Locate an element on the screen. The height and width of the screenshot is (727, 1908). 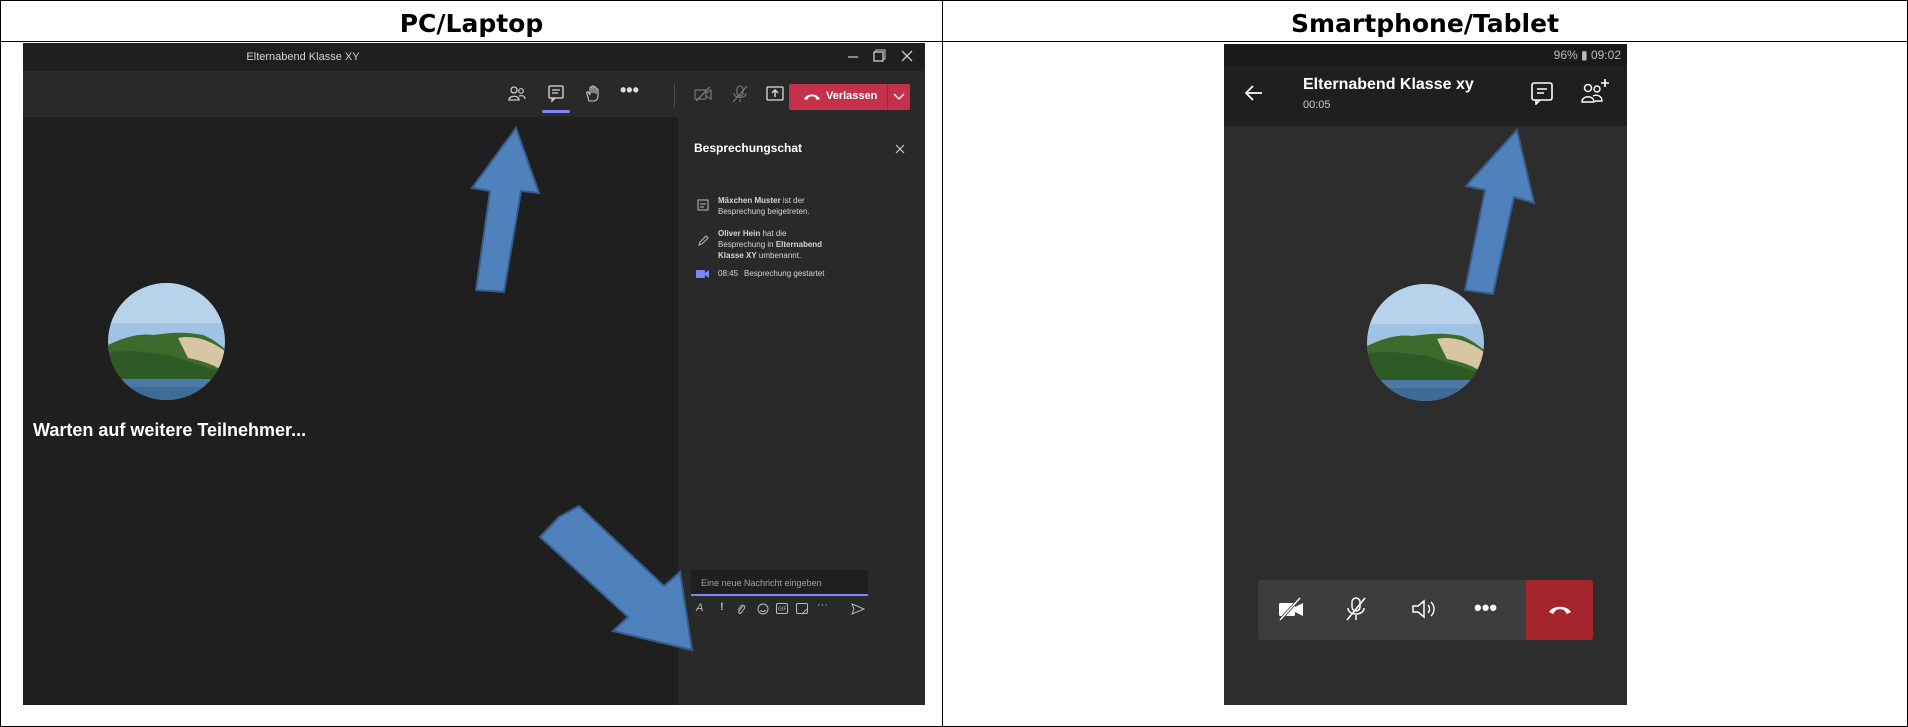
arrow-to-message-input is located at coordinates (616, 578).